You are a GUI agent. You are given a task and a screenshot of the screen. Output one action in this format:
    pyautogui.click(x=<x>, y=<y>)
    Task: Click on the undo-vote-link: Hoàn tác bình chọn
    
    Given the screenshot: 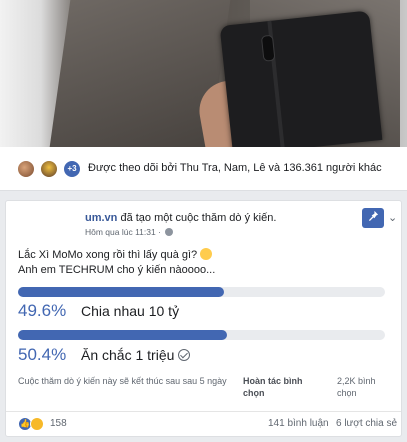 What is the action you would take?
    pyautogui.click(x=283, y=387)
    